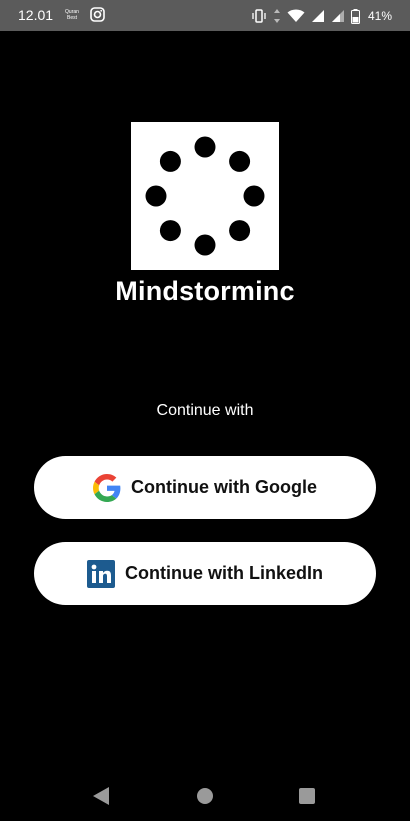 The width and height of the screenshot is (410, 821). I want to click on linkedin-button-label: Continue with LinkedIn, so click(224, 573).